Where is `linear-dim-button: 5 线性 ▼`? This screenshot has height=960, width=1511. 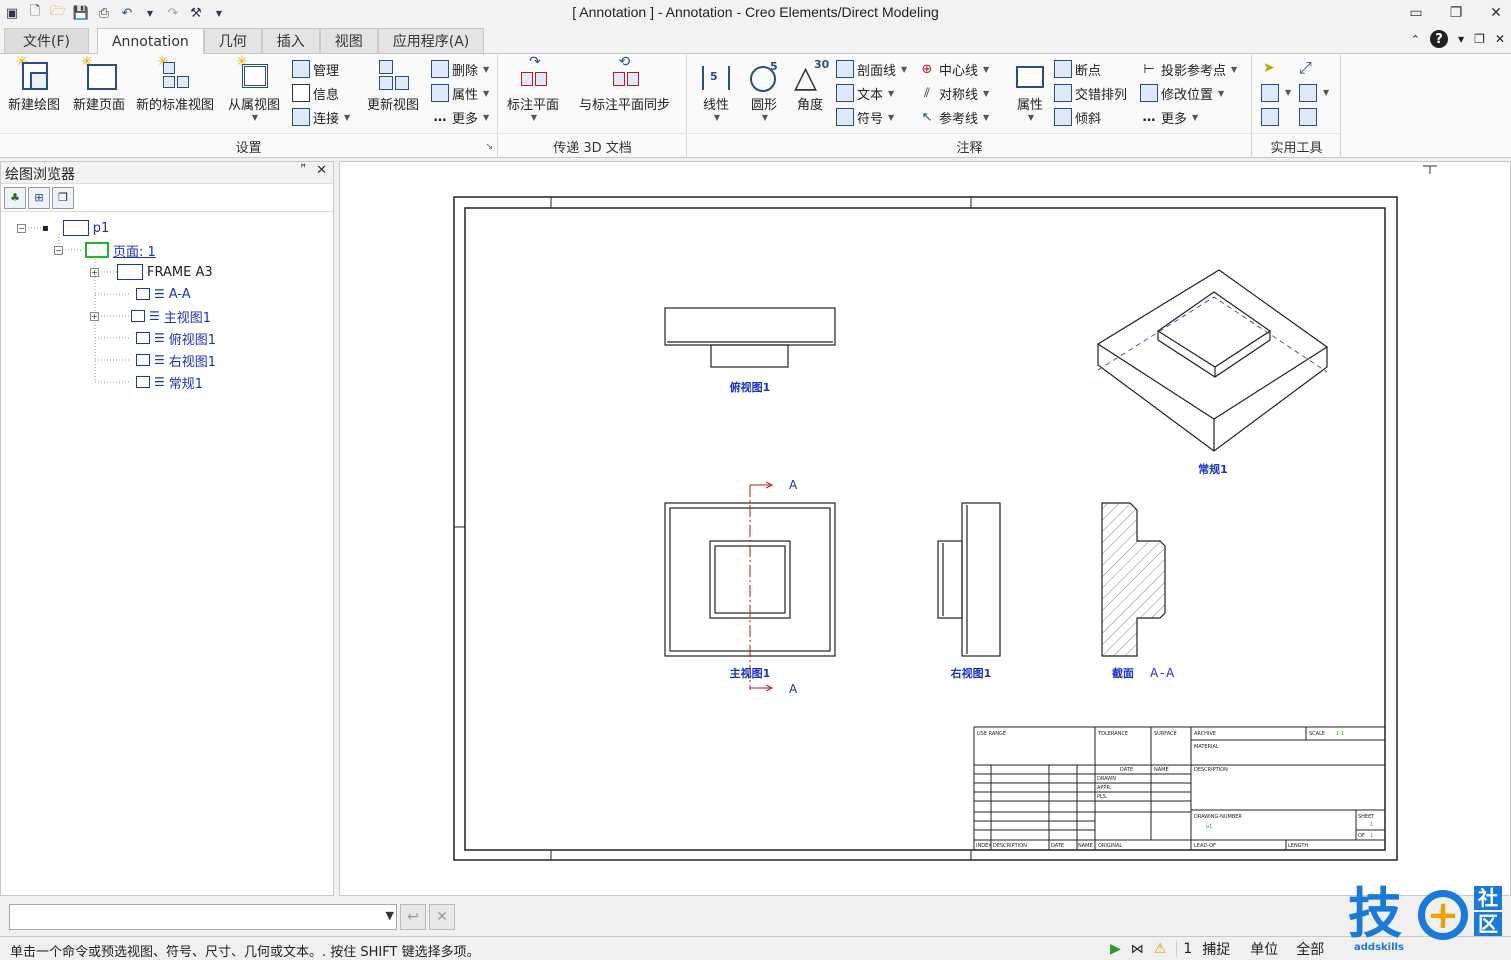
linear-dim-button: 5 线性 ▼ is located at coordinates (716, 90).